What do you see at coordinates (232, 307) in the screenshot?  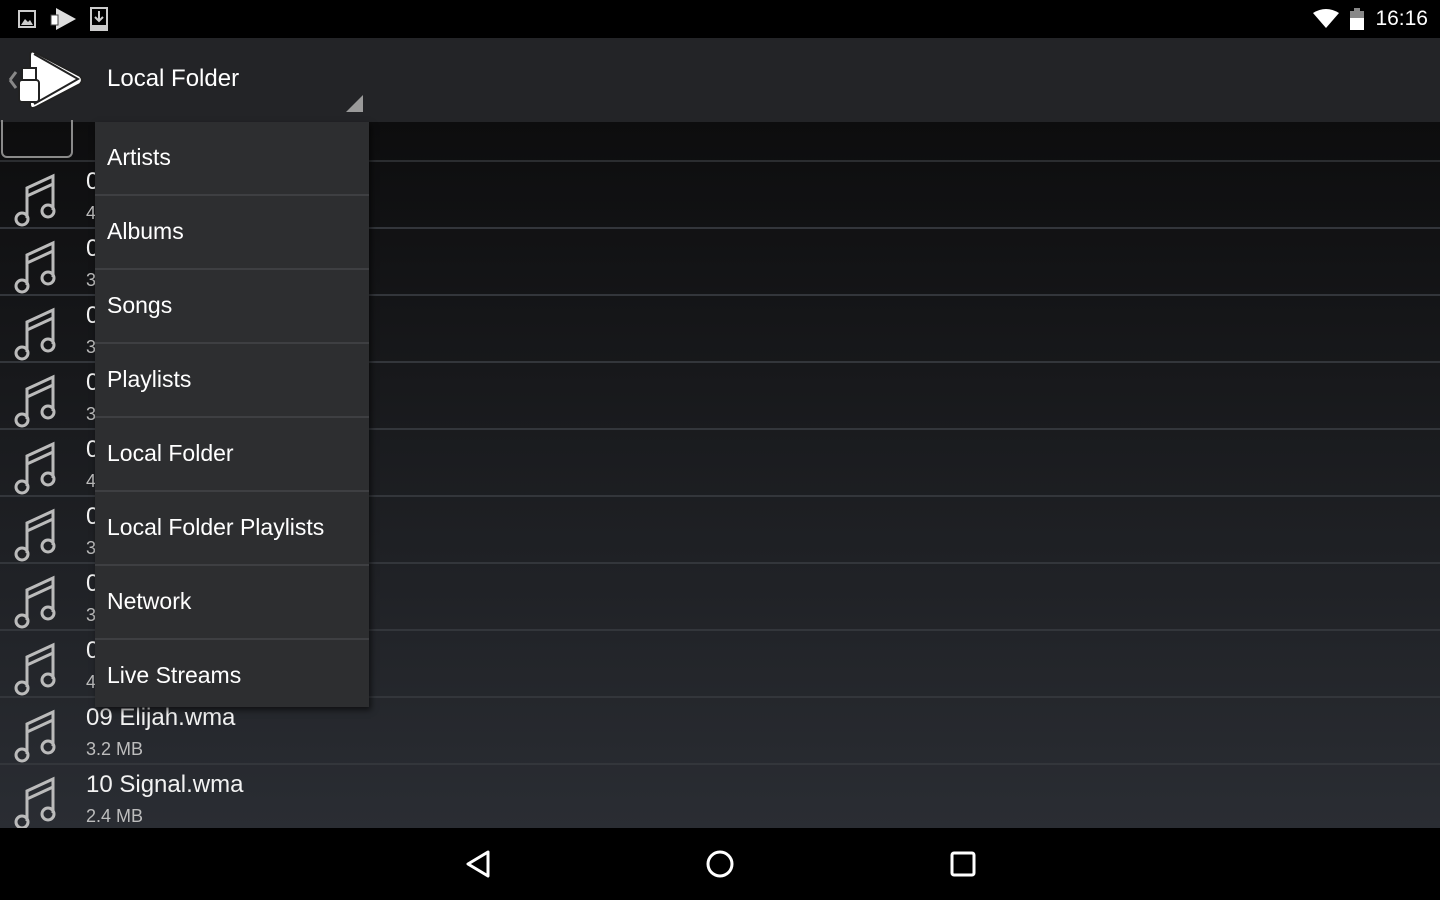 I see `menu-item-songs: Songs` at bounding box center [232, 307].